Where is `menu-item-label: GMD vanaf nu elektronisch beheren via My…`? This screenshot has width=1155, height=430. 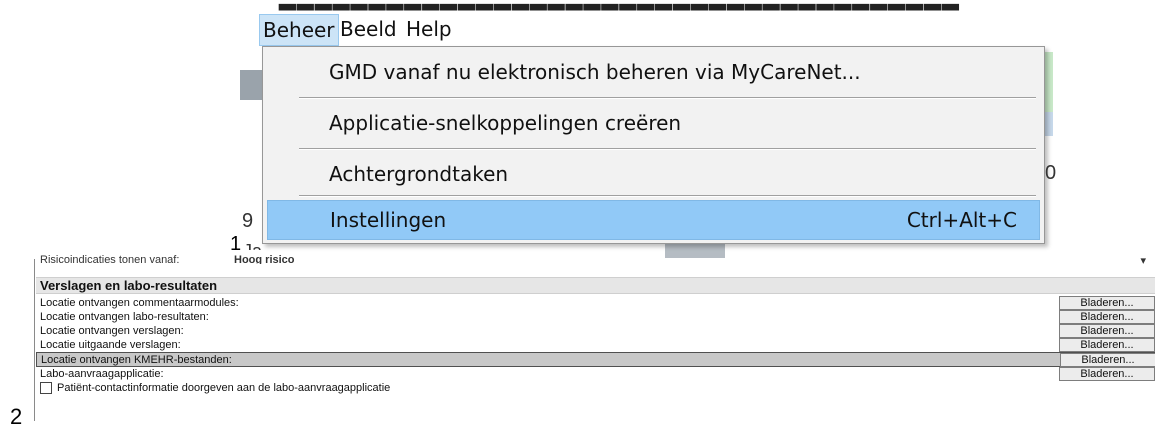
menu-item-label: GMD vanaf nu elektronisch beheren via My… is located at coordinates (595, 72).